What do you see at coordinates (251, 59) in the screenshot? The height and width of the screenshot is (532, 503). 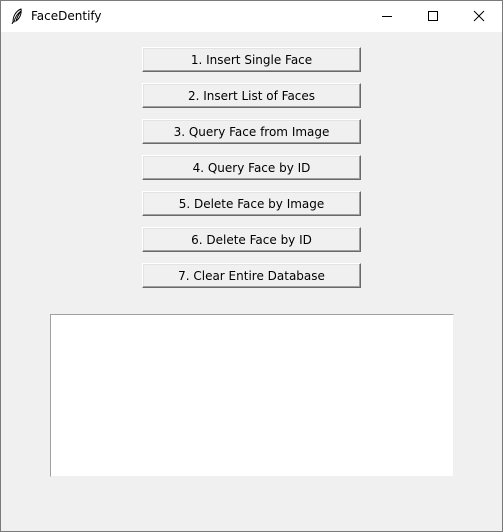 I see `insert-single-face-button: 1. Insert Single Face` at bounding box center [251, 59].